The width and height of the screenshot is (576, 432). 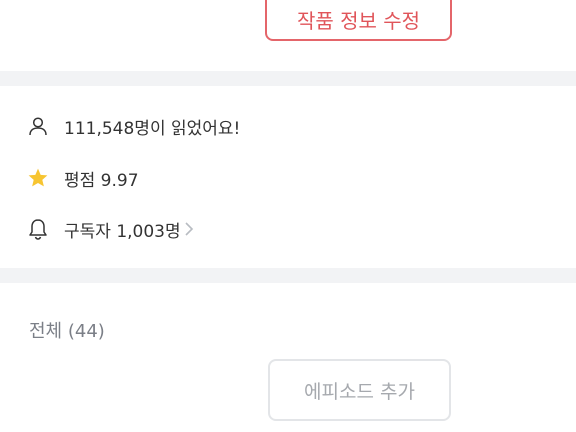 I want to click on bell-icon, so click(x=38, y=229).